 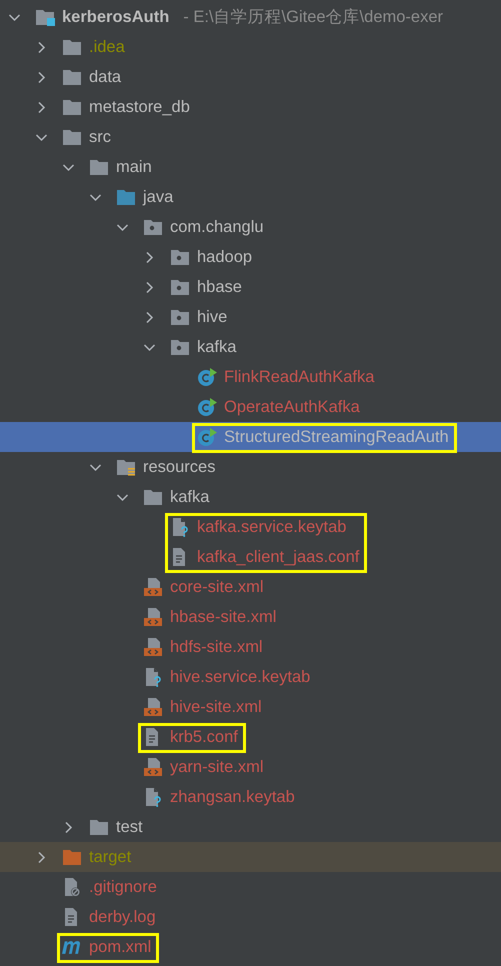 I want to click on ignored-file-icon, so click(x=72, y=887).